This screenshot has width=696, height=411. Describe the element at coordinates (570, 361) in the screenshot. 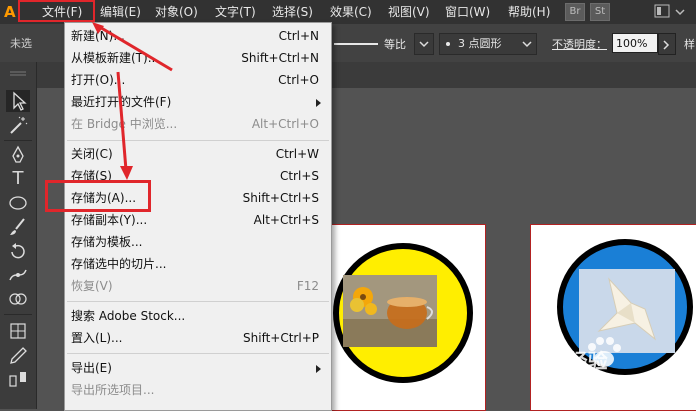

I see `watermark-text: Bai经验` at that location.